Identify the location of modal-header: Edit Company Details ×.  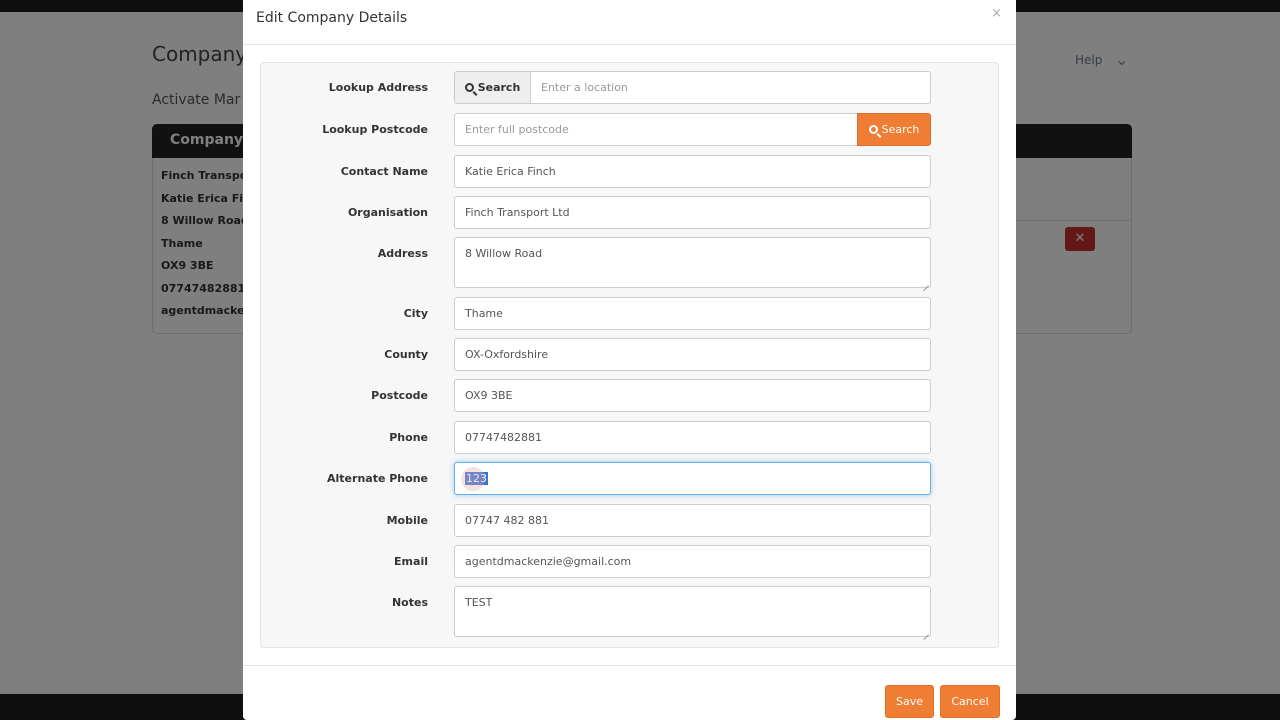
(629, 22).